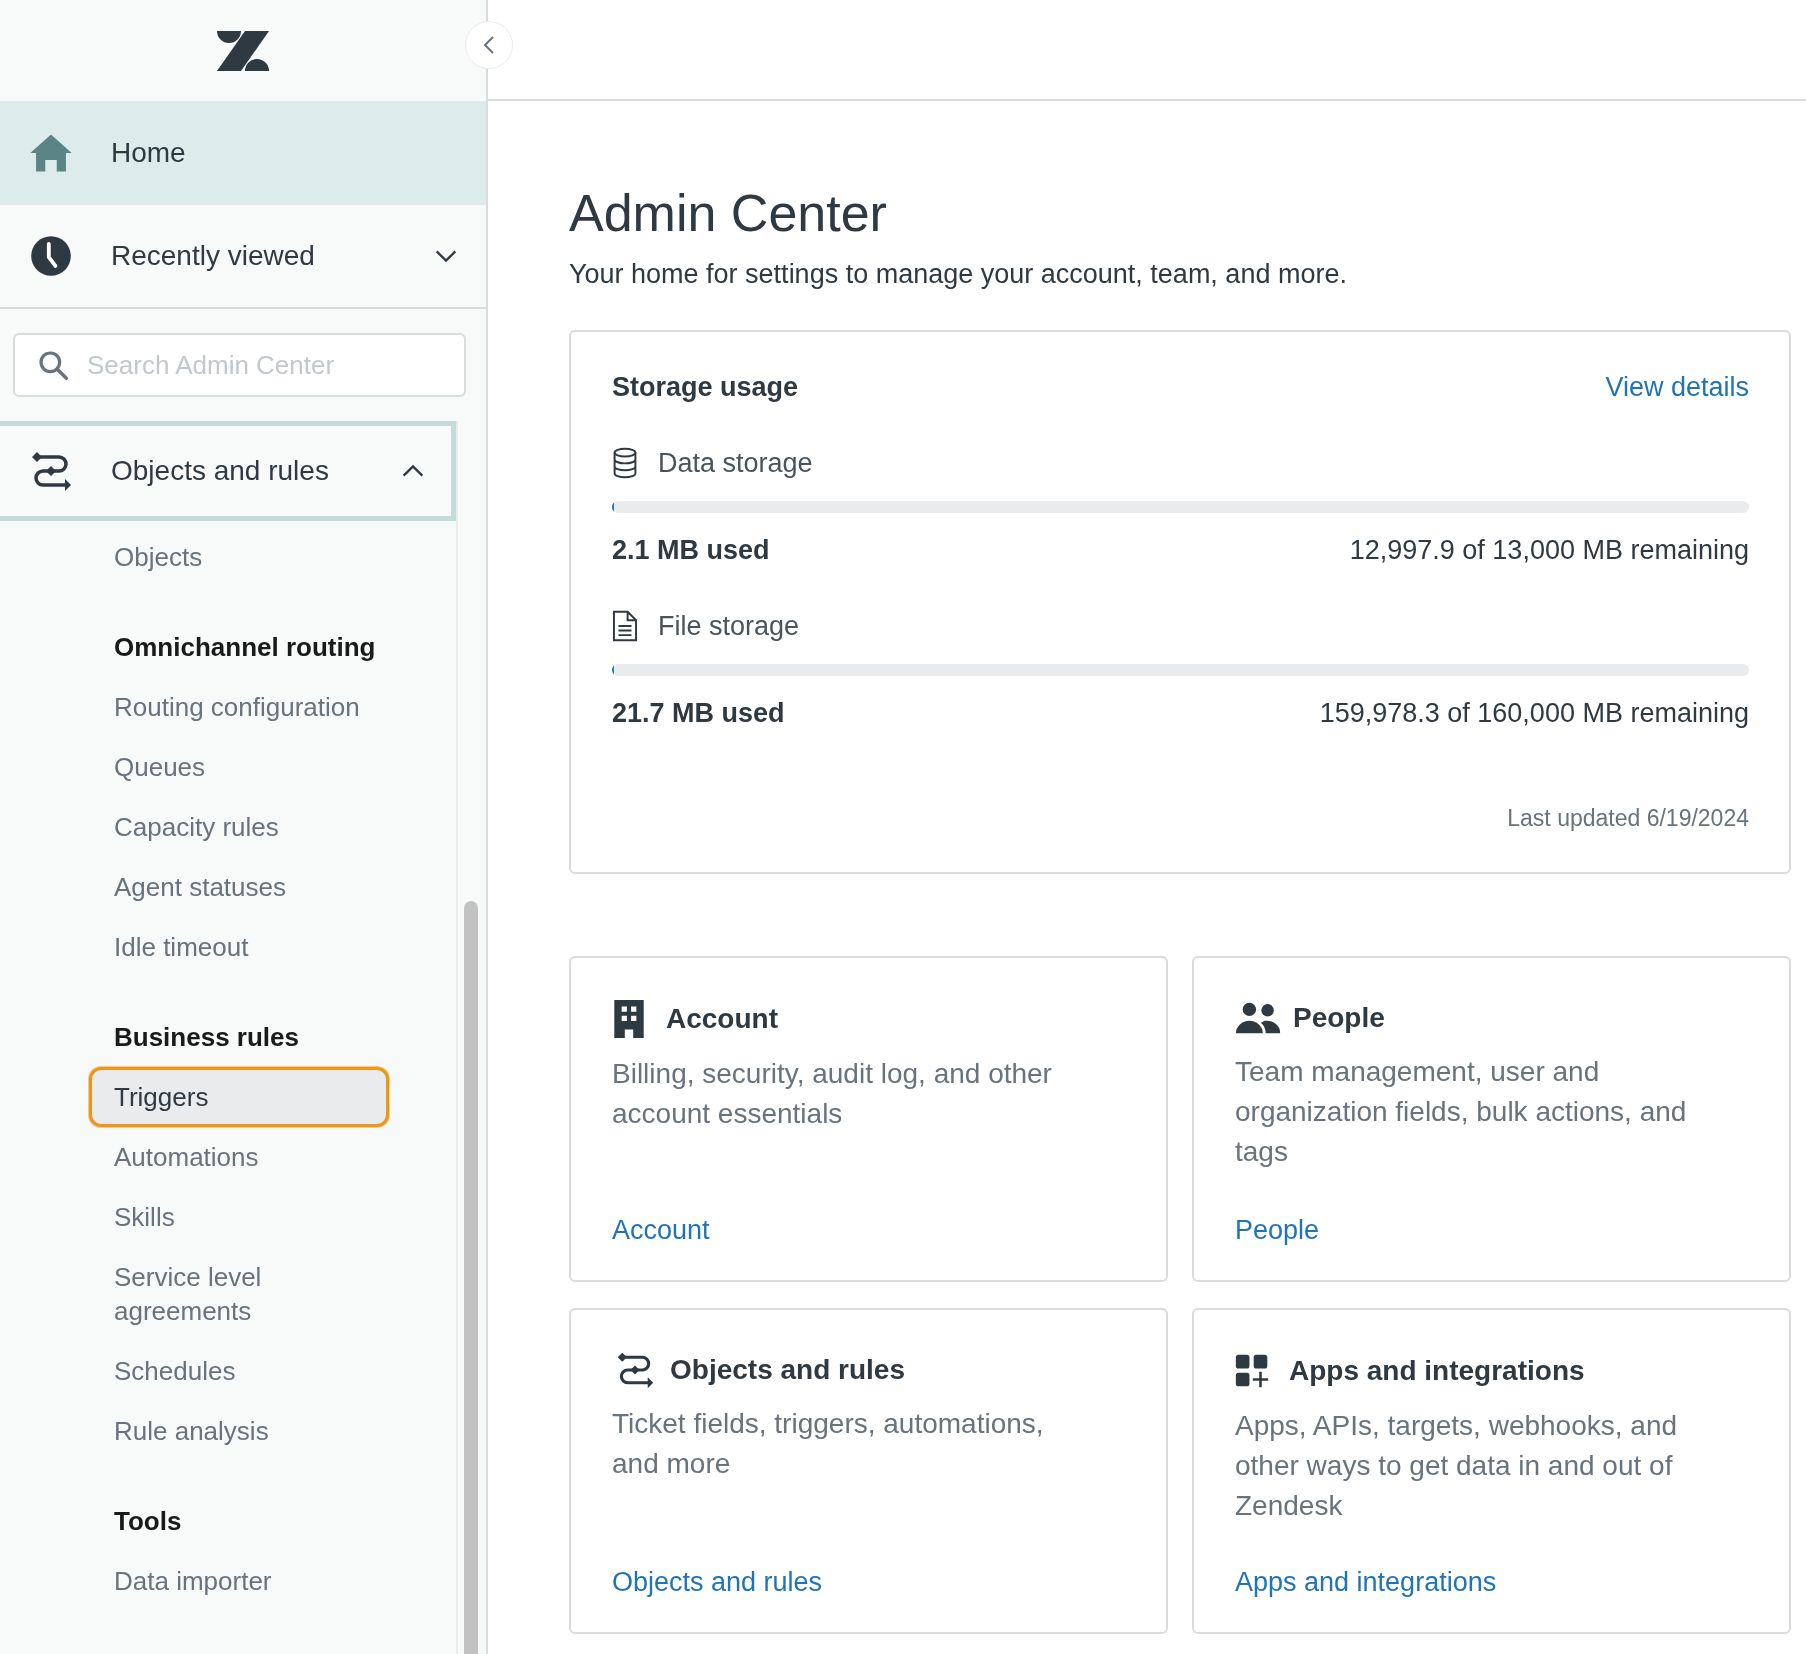 The width and height of the screenshot is (1806, 1654). I want to click on card-description: Apps, APIs, targets, webhooks, and other ways to get data in and out of Zendesk, so click(1457, 1466).